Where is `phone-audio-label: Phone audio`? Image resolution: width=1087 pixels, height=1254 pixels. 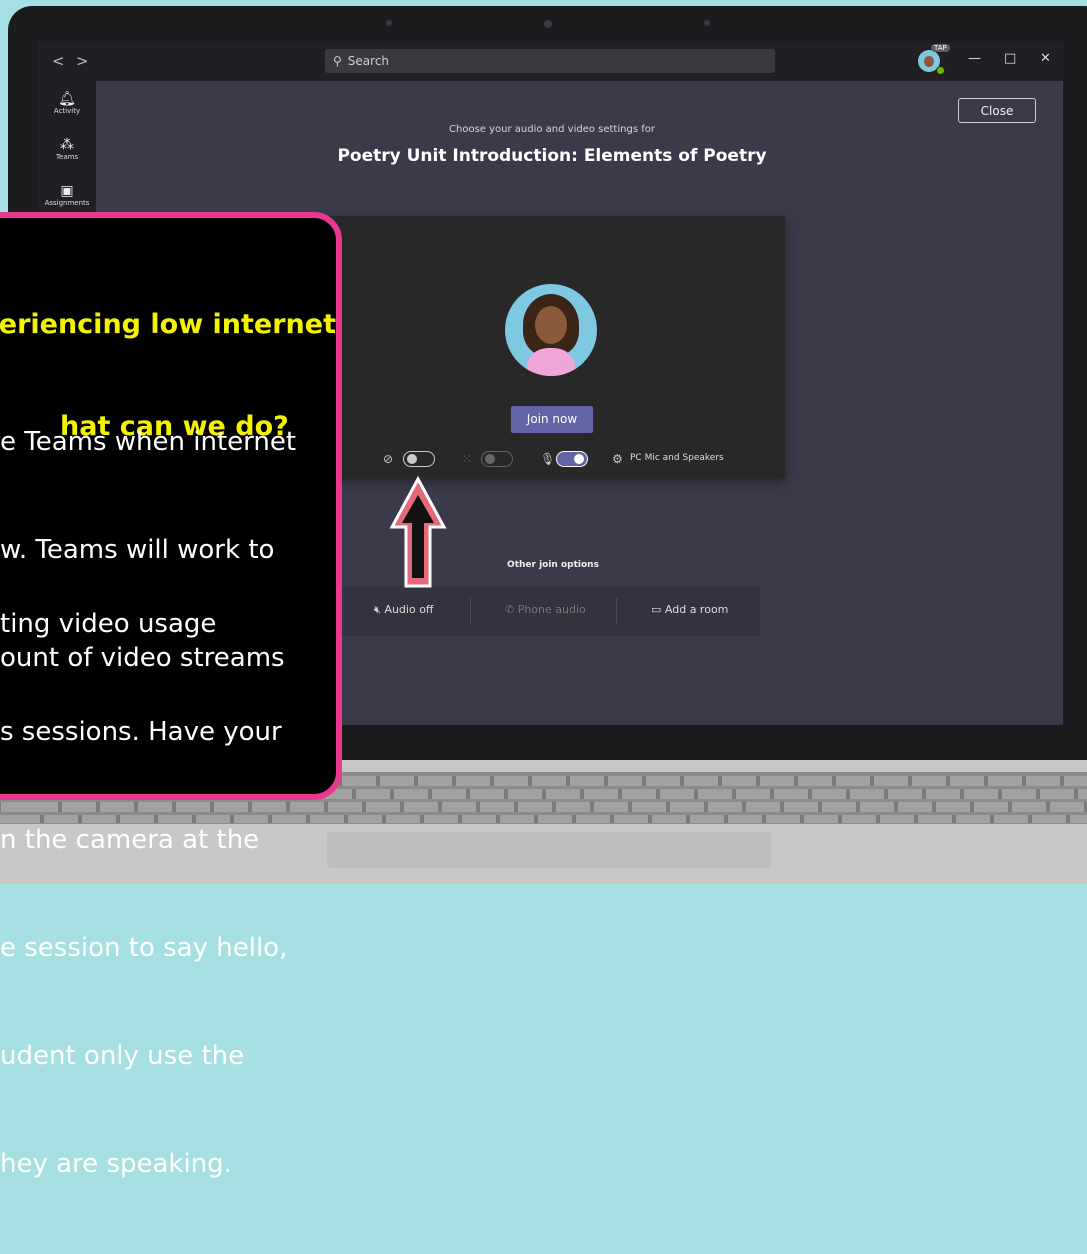 phone-audio-label: Phone audio is located at coordinates (551, 609).